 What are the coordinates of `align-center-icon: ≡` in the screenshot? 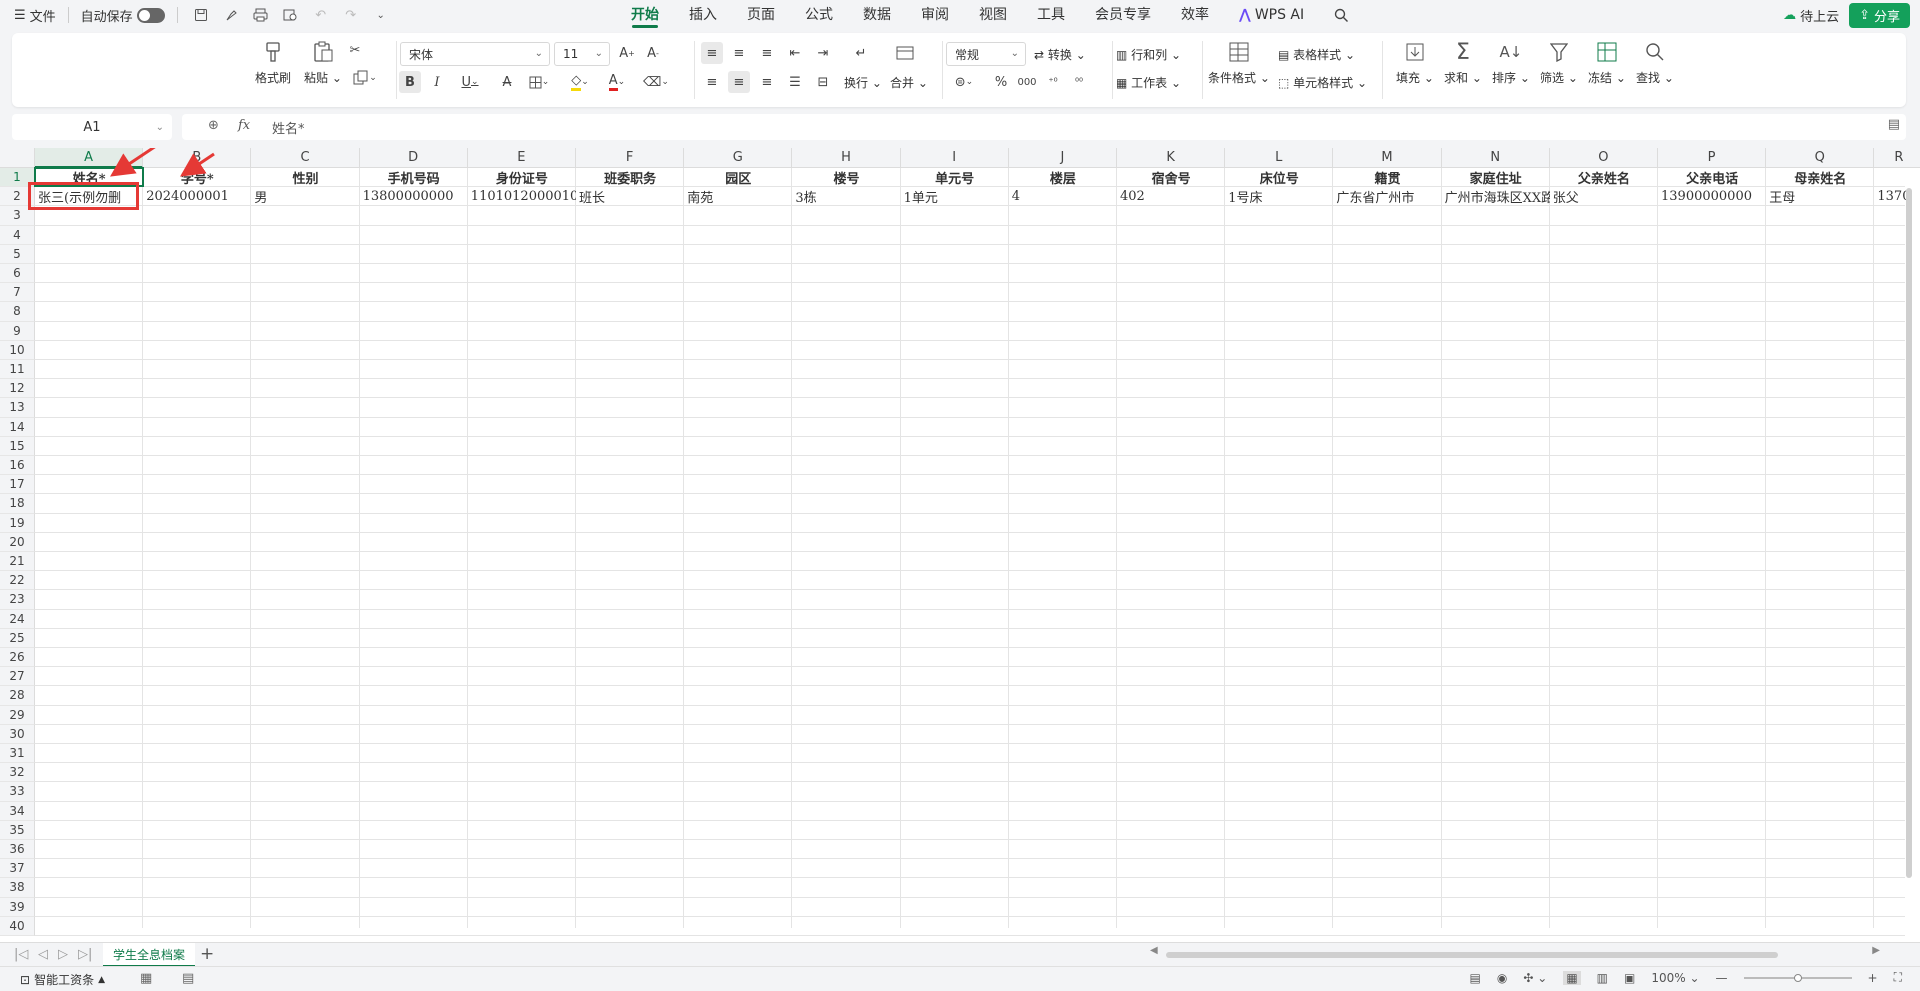 It's located at (739, 82).